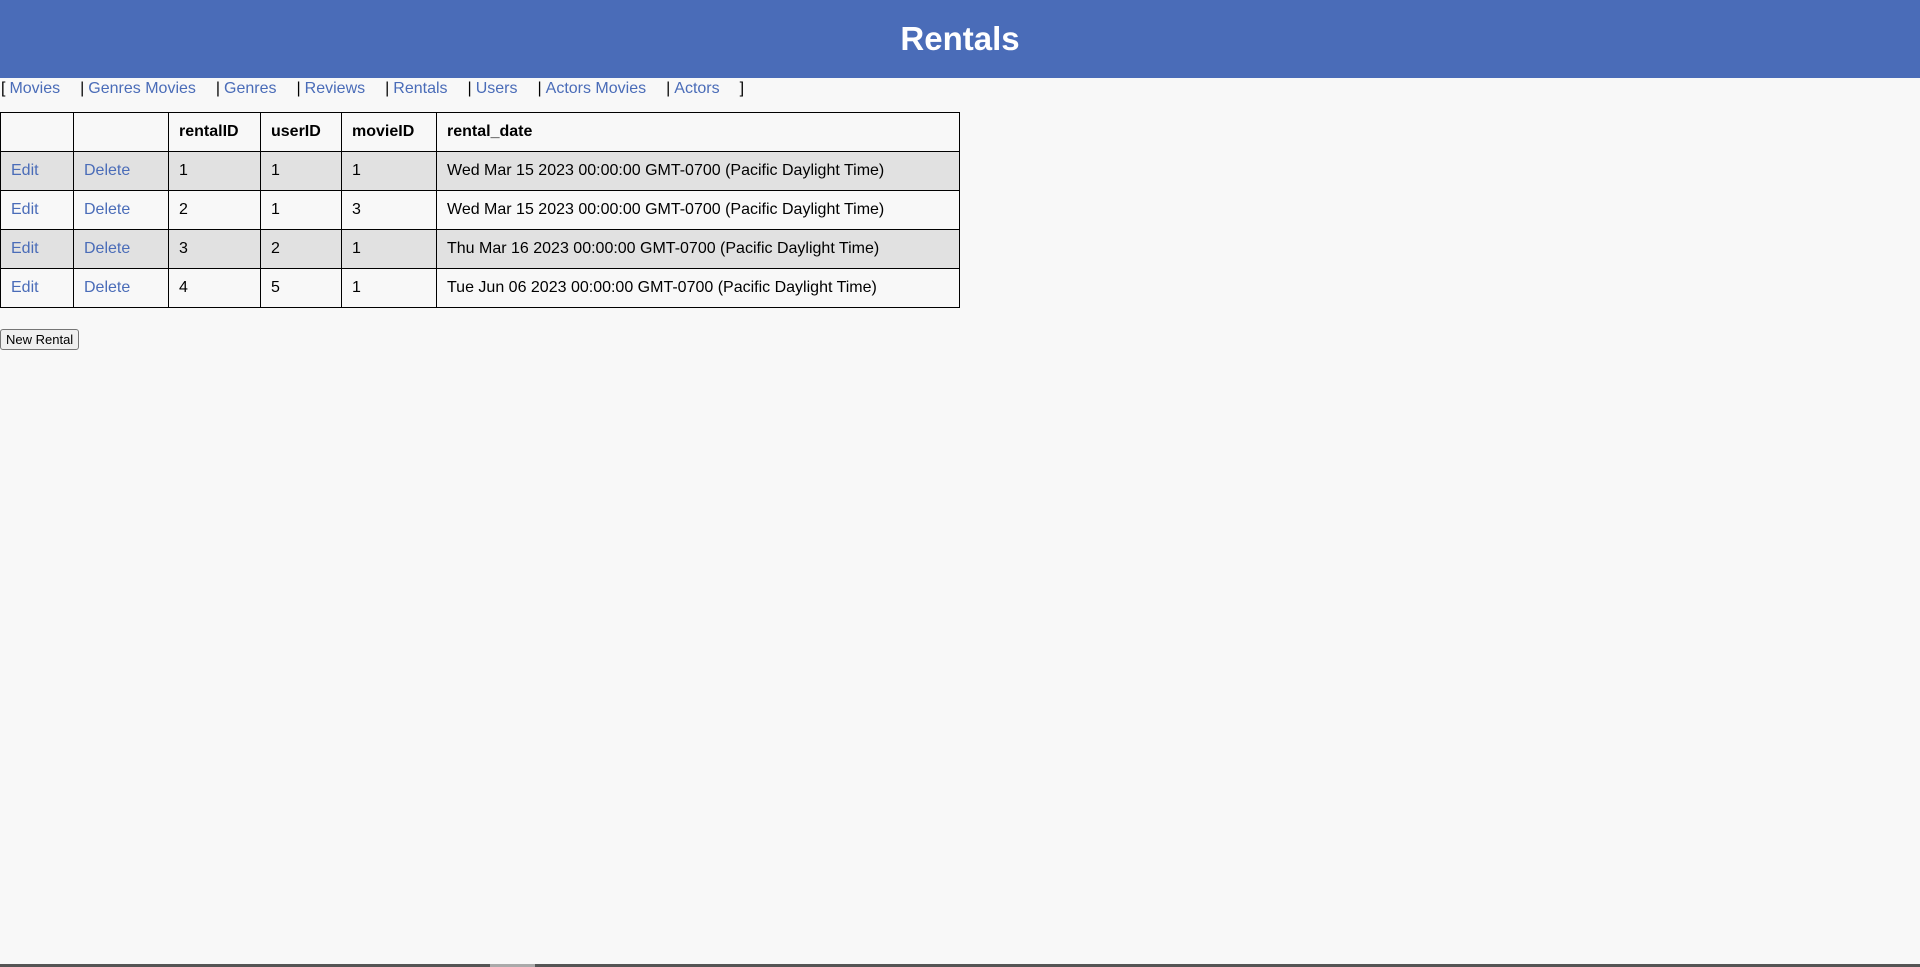  I want to click on table-header-row: rentalID userID movieID rental_date, so click(480, 132).